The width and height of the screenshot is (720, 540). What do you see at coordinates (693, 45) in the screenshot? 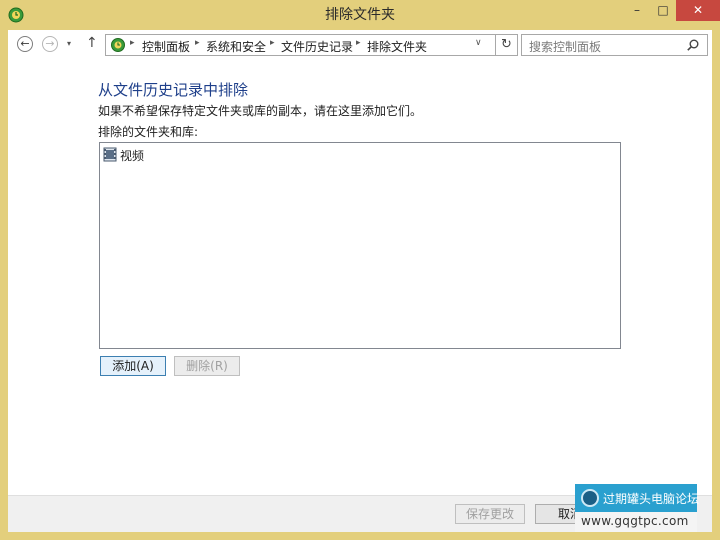
I see `search-icon` at bounding box center [693, 45].